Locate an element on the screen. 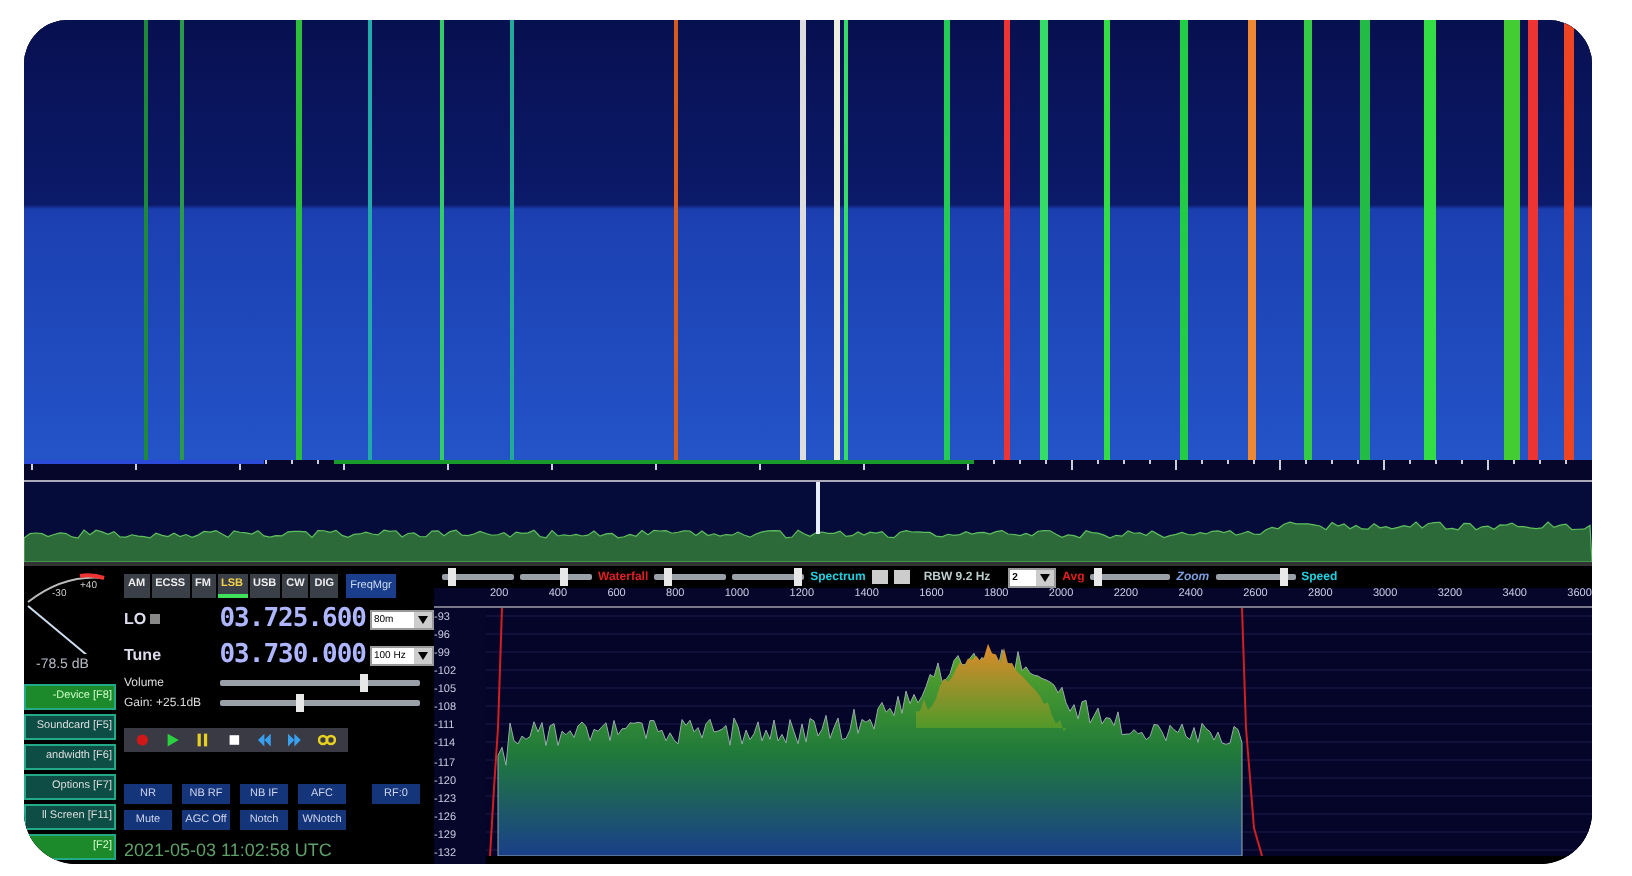 Image resolution: width=1632 pixels, height=876 pixels. loop-icon is located at coordinates (327, 740).